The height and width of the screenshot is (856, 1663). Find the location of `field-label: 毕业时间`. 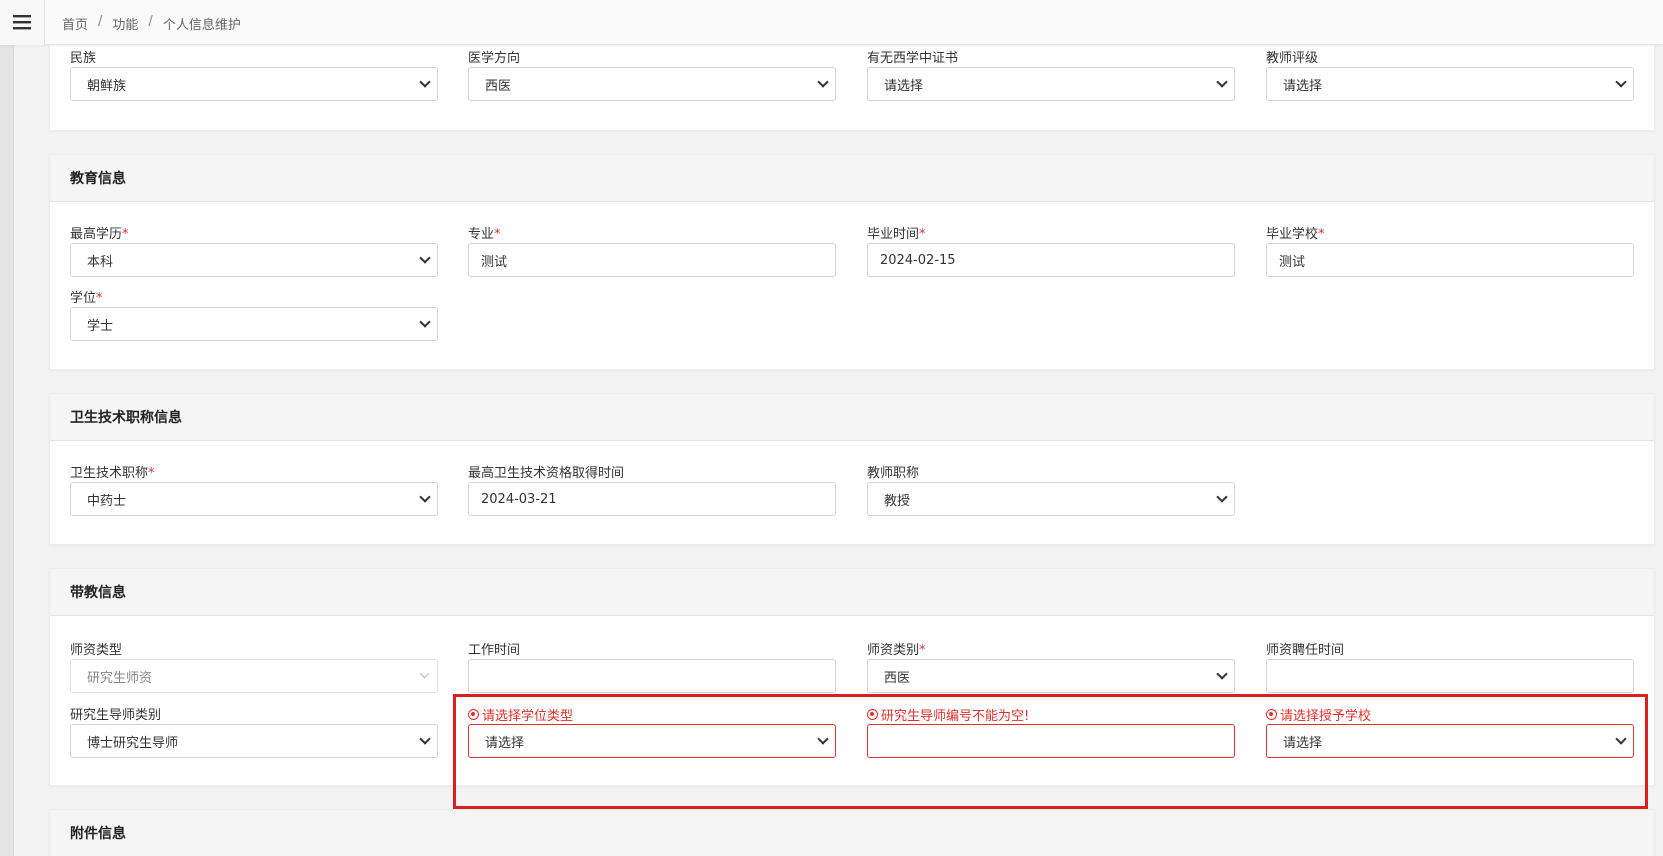

field-label: 毕业时间 is located at coordinates (893, 234).